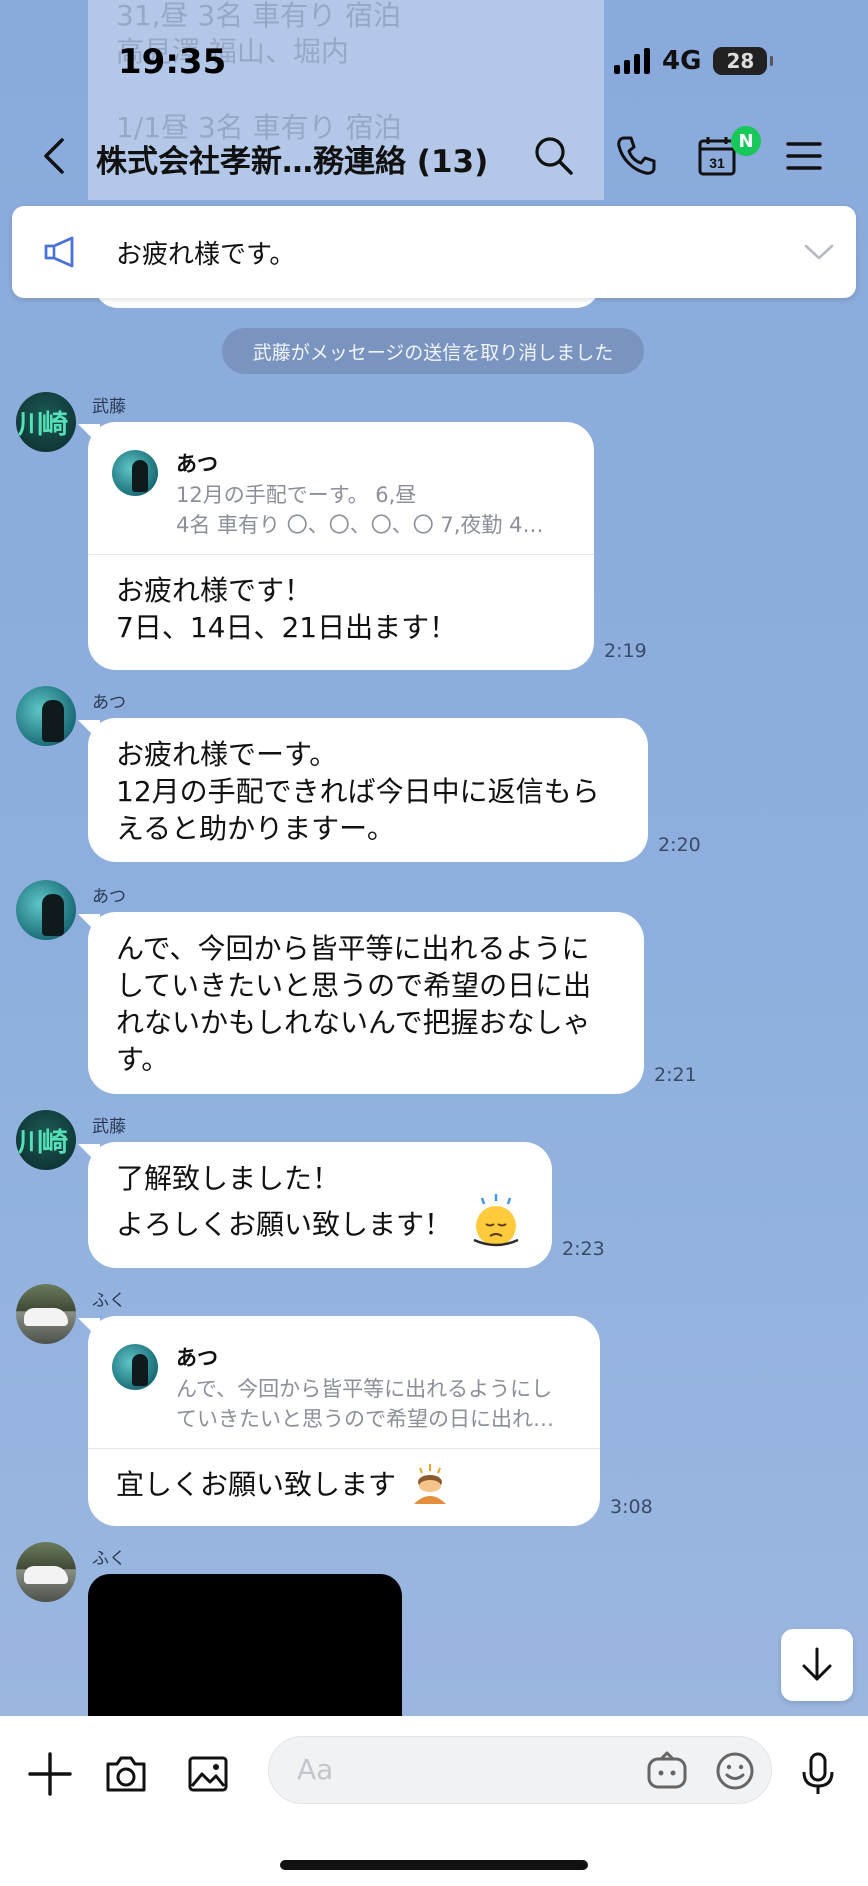 This screenshot has height=1886, width=868. Describe the element at coordinates (206, 255) in the screenshot. I see `announcement-text: お疲れ様です。` at that location.